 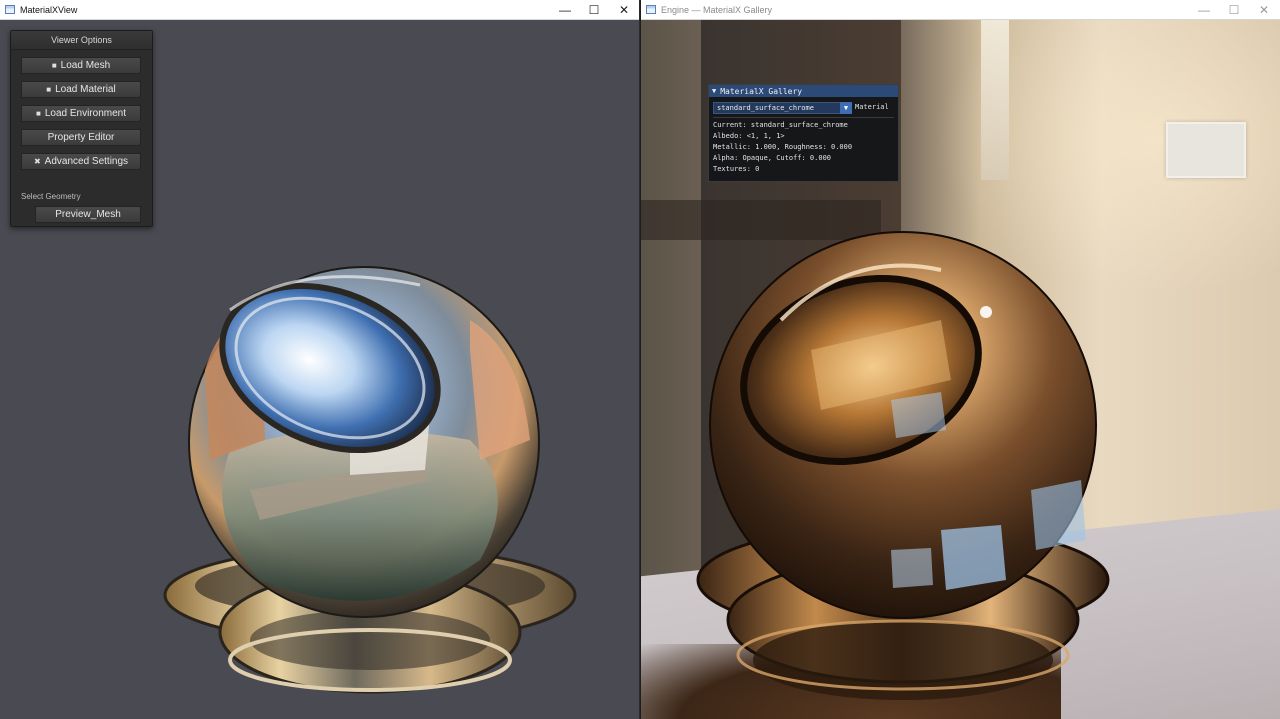 I want to click on combo-dropdown-arrow-icon: ▼, so click(x=846, y=108).